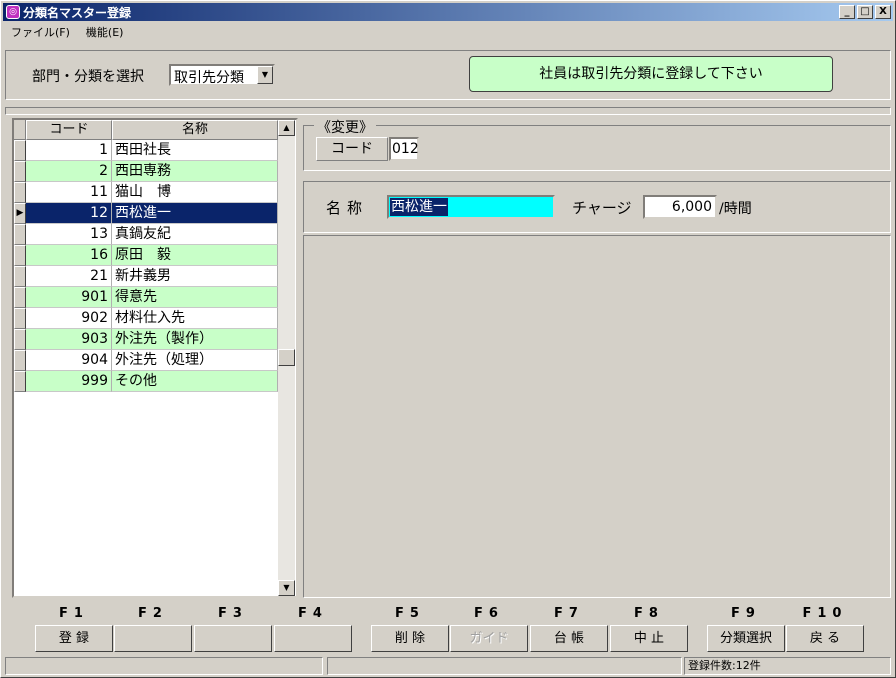 The width and height of the screenshot is (896, 678). What do you see at coordinates (69, 234) in the screenshot?
I see `cell-code: 13` at bounding box center [69, 234].